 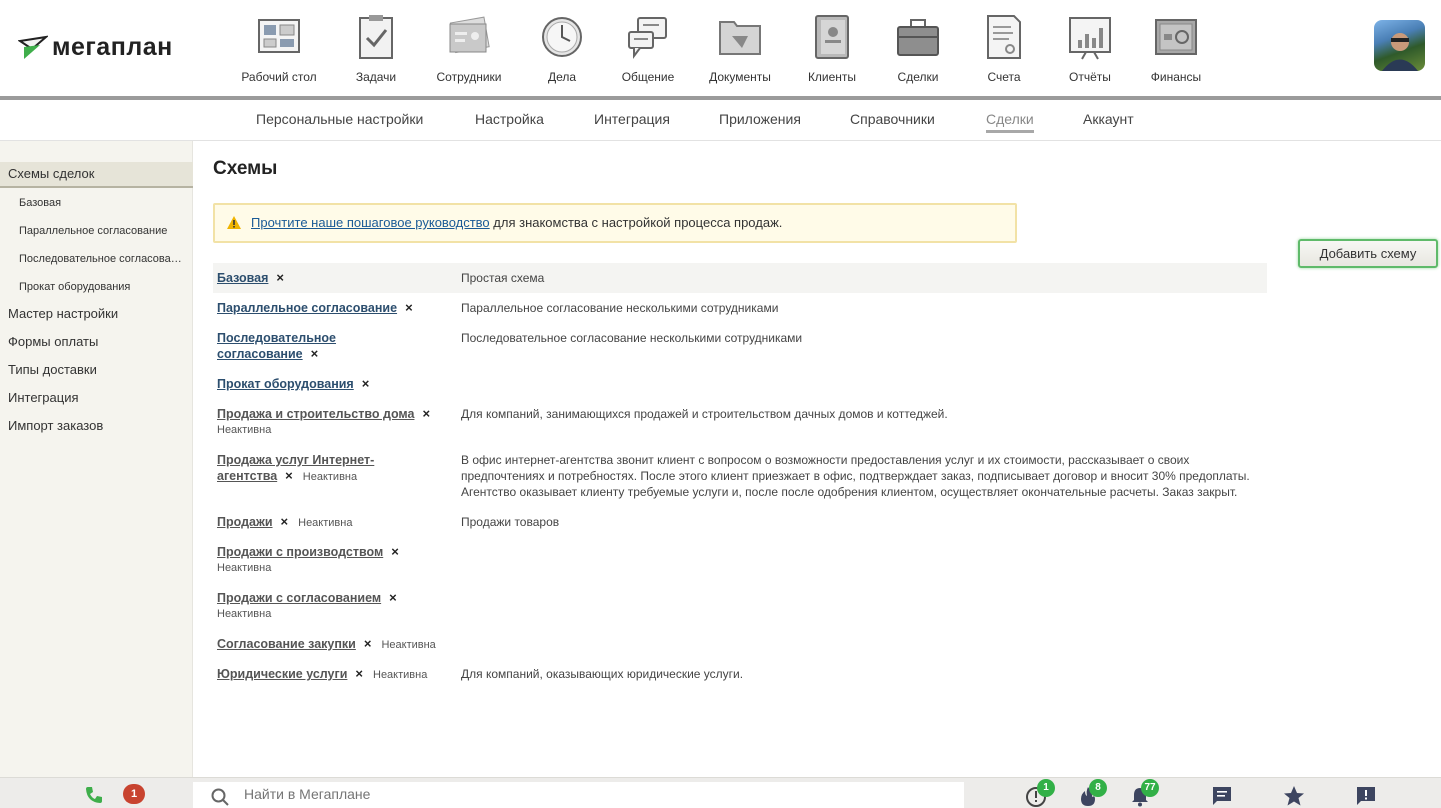 I want to click on guide-link: Прочтите наше пошаговое руководство, so click(x=370, y=222).